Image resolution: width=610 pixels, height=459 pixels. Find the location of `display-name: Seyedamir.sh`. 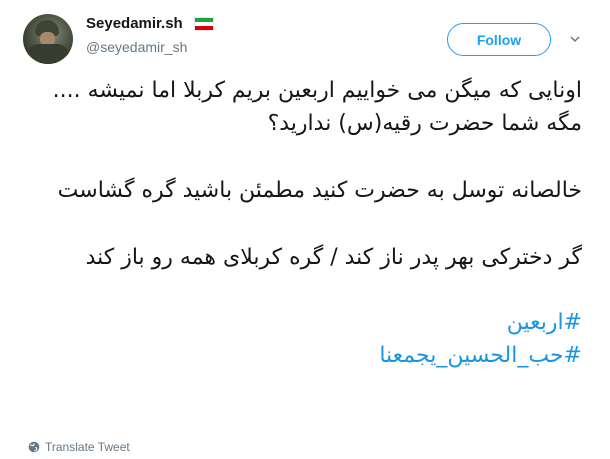

display-name: Seyedamir.sh is located at coordinates (134, 23).